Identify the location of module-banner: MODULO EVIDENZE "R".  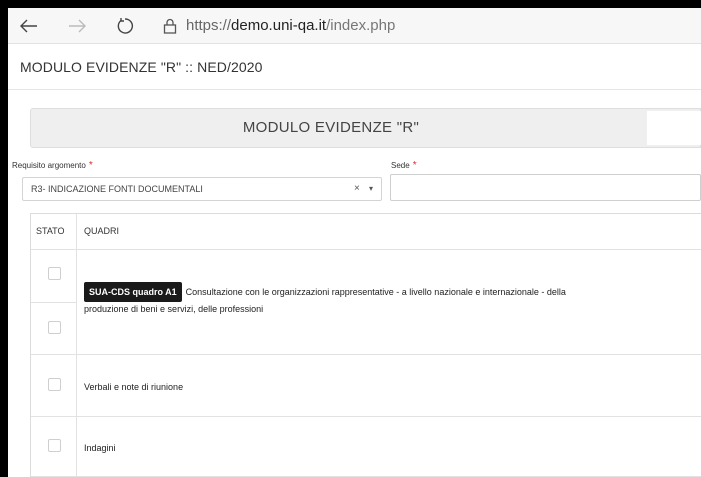
(365, 128).